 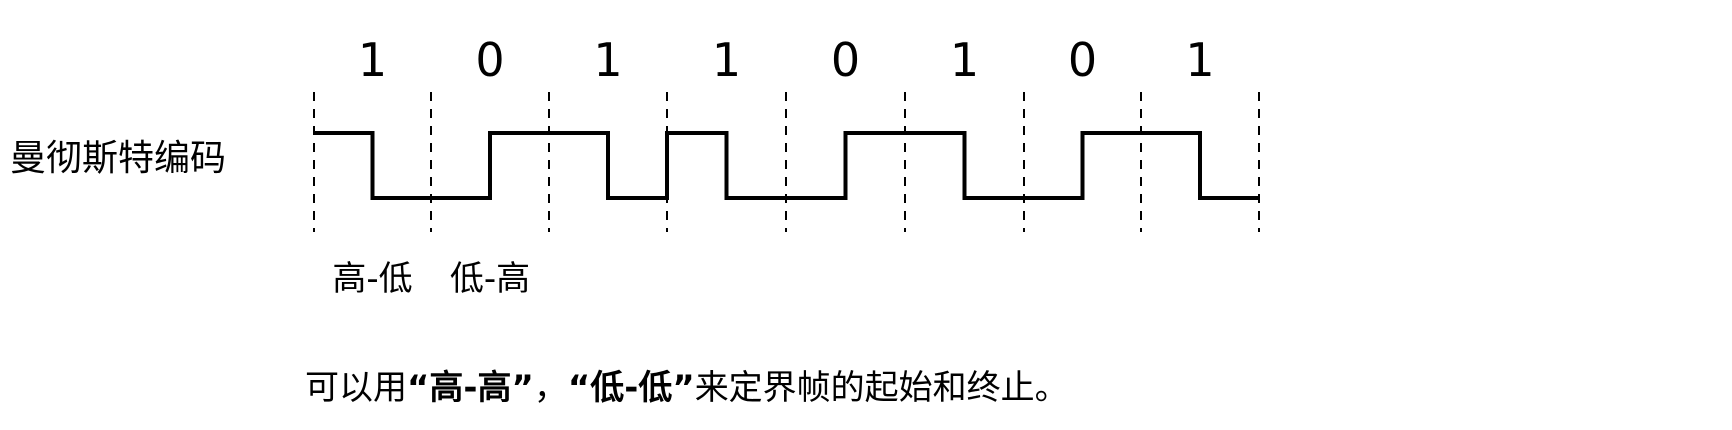 I want to click on bit-labels: 1 0 1 1 0 1 0 1, so click(x=786, y=60).